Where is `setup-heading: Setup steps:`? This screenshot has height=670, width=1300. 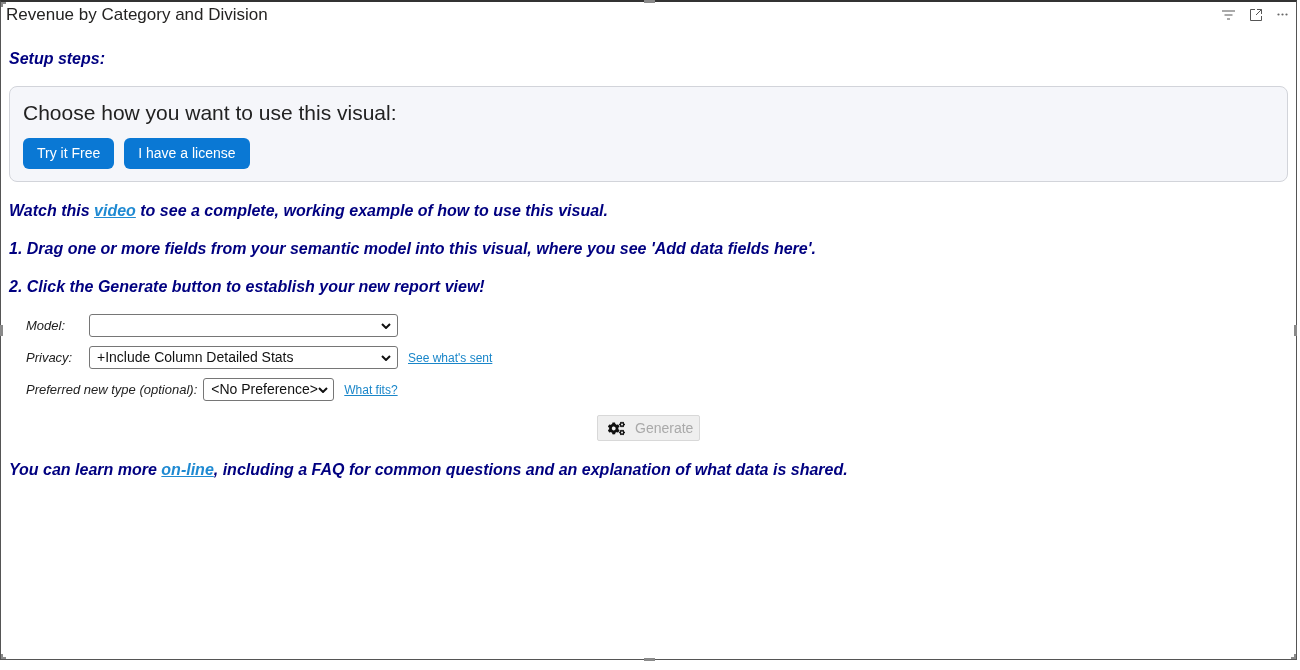 setup-heading: Setup steps: is located at coordinates (57, 59).